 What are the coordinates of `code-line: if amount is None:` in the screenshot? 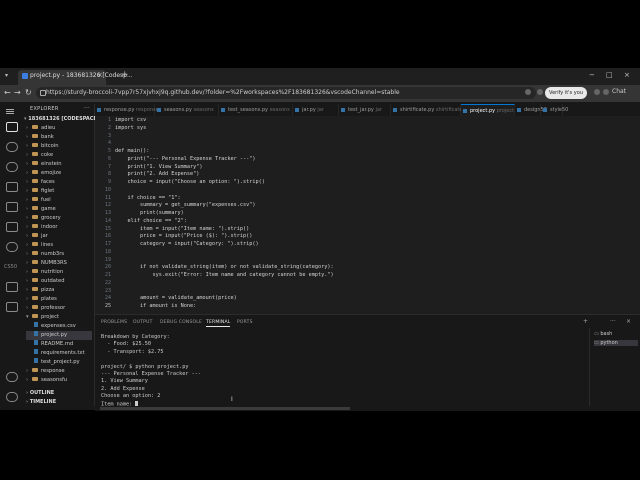 It's located at (155, 306).